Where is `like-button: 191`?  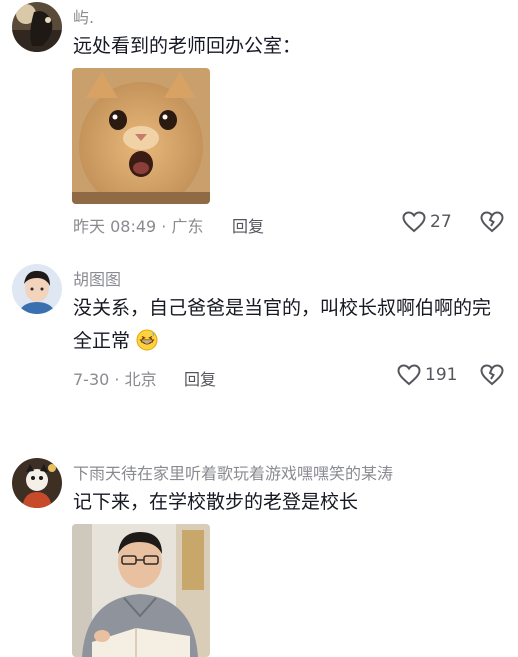
like-button: 191 is located at coordinates (427, 375).